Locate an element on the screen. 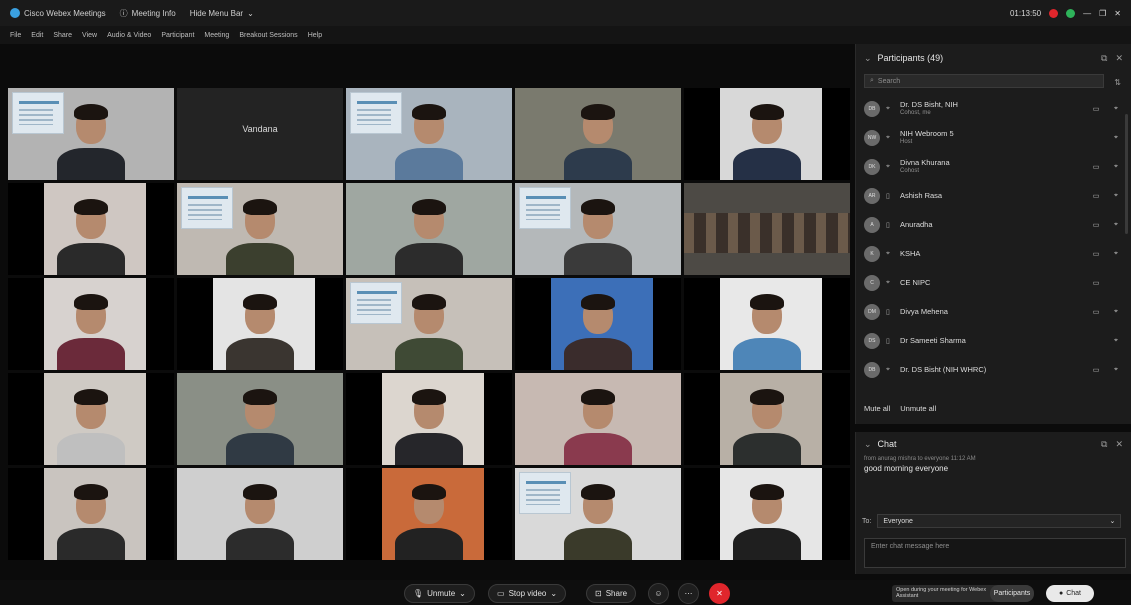 The height and width of the screenshot is (605, 1131). status-icon: ⌖ is located at coordinates (888, 108).